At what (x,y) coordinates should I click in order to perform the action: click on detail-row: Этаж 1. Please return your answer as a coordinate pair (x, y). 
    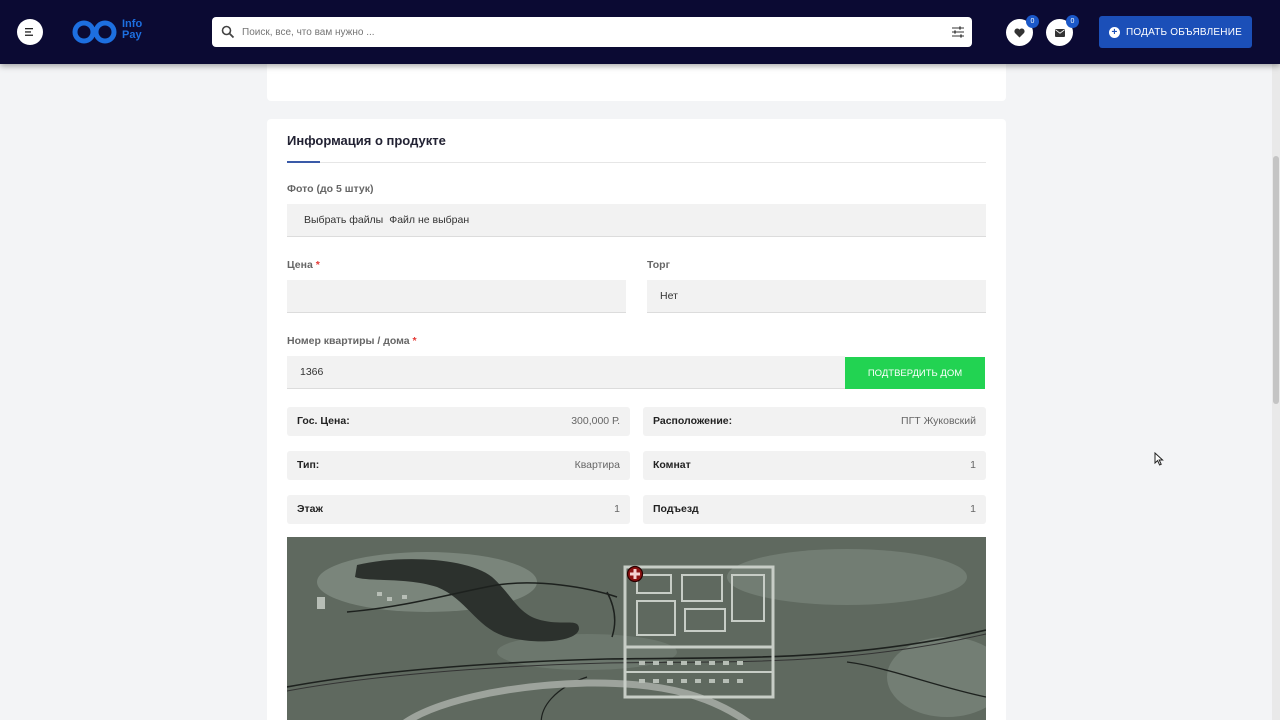
    Looking at the image, I should click on (458, 509).